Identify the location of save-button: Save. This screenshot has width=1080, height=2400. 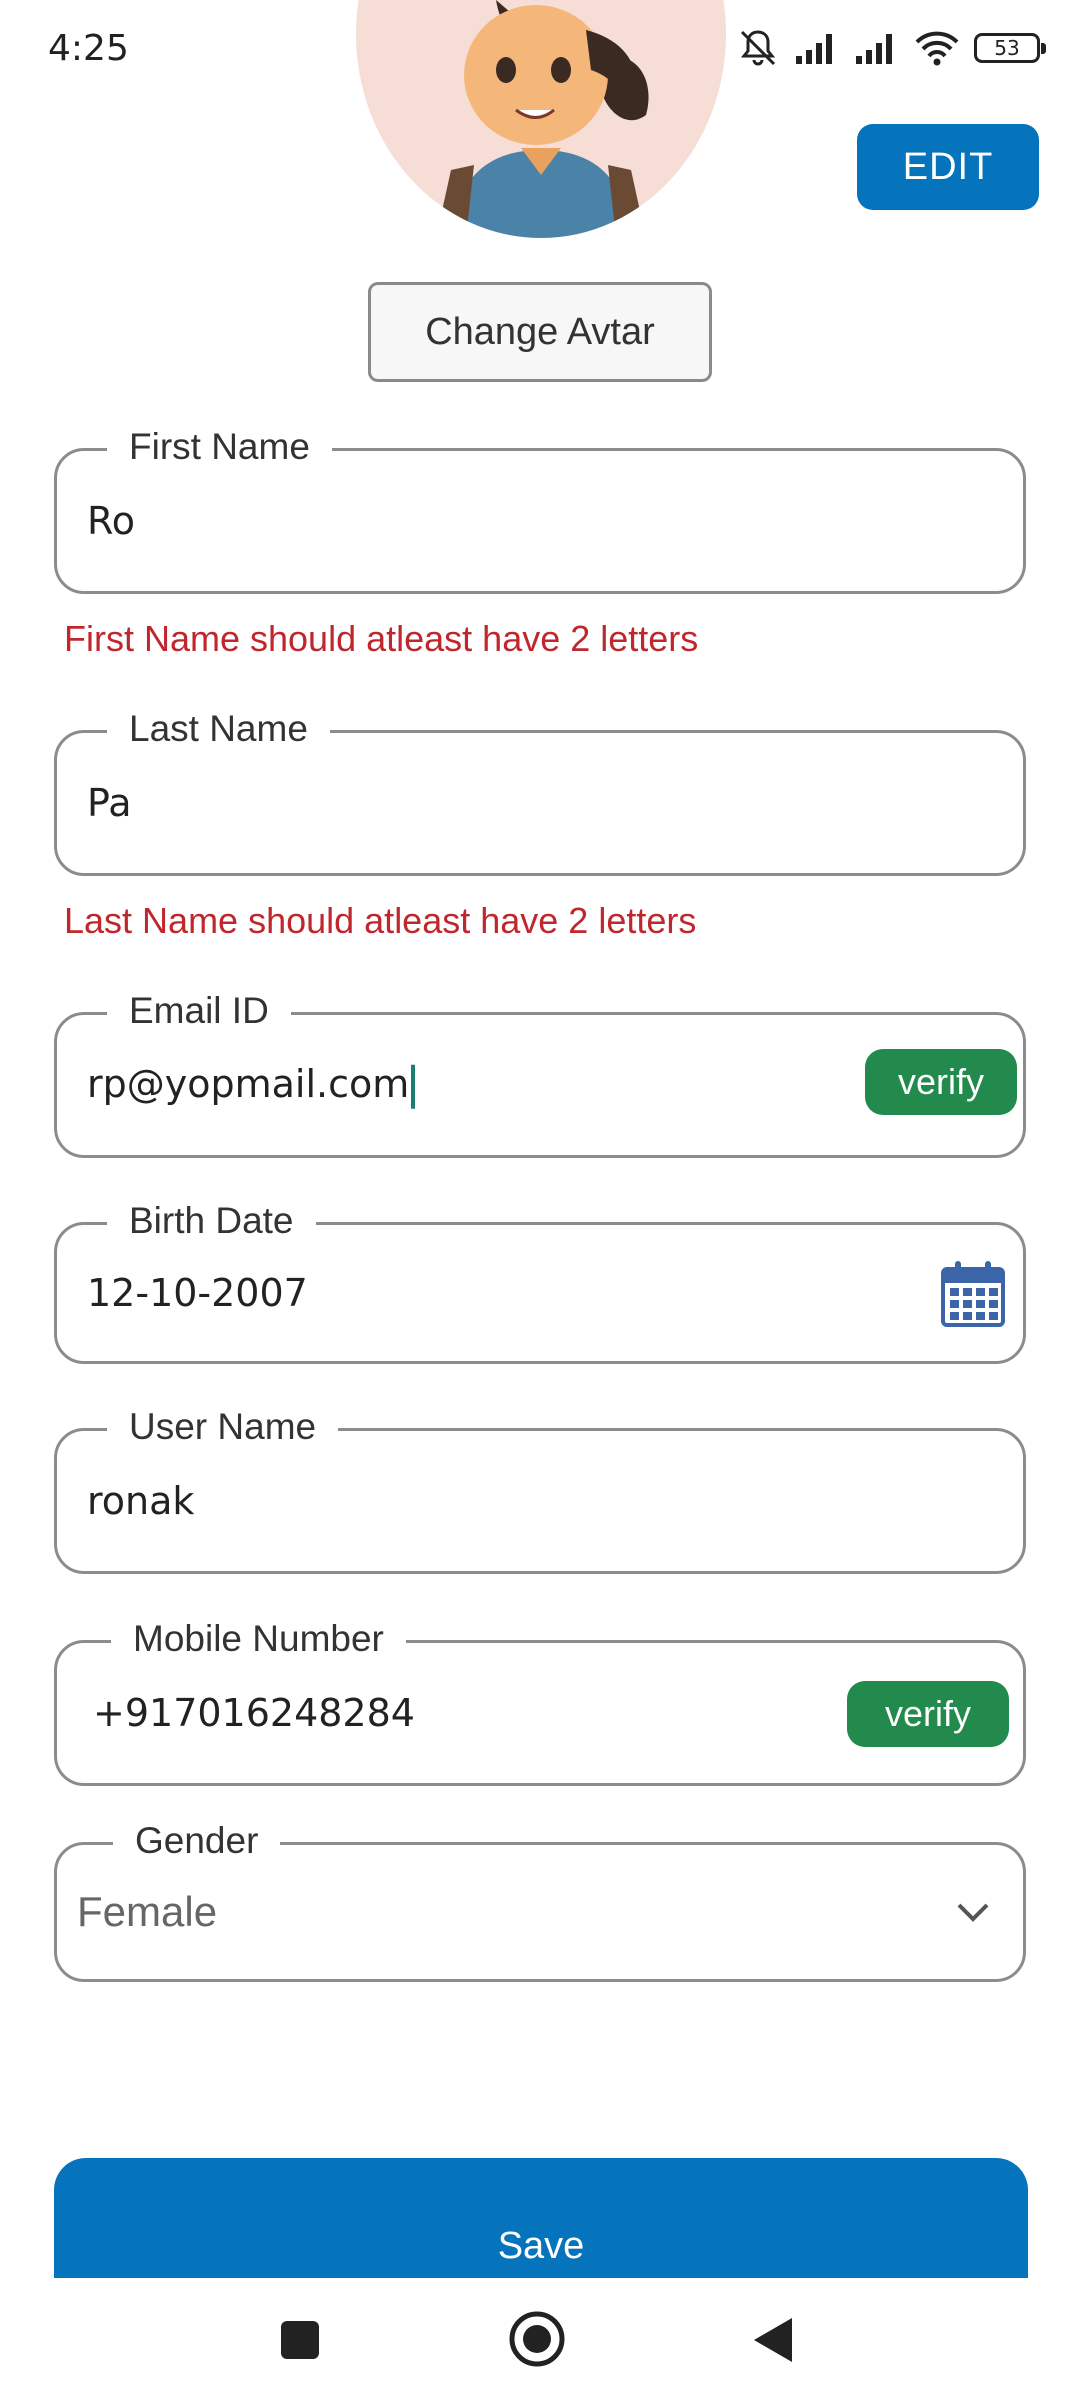
(541, 2218).